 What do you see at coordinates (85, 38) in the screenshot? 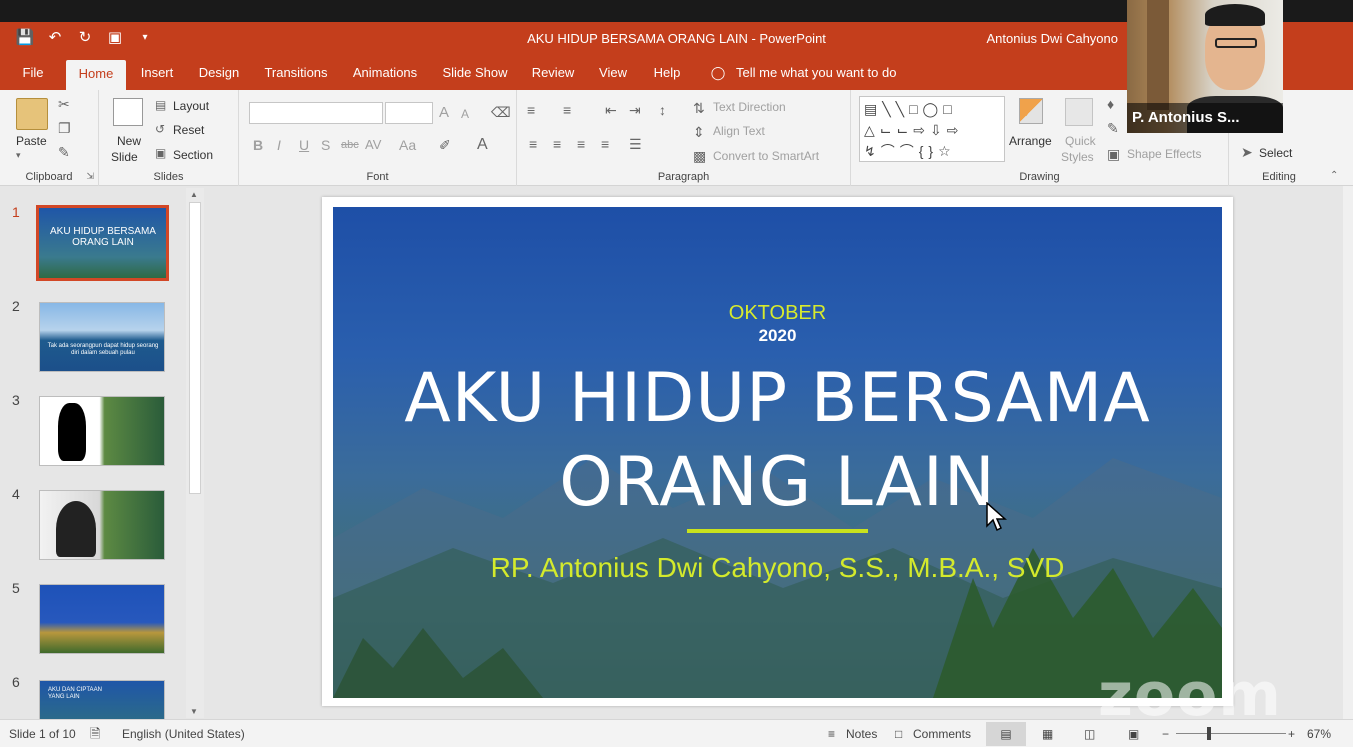
I see `redo-icon: ↻` at bounding box center [85, 38].